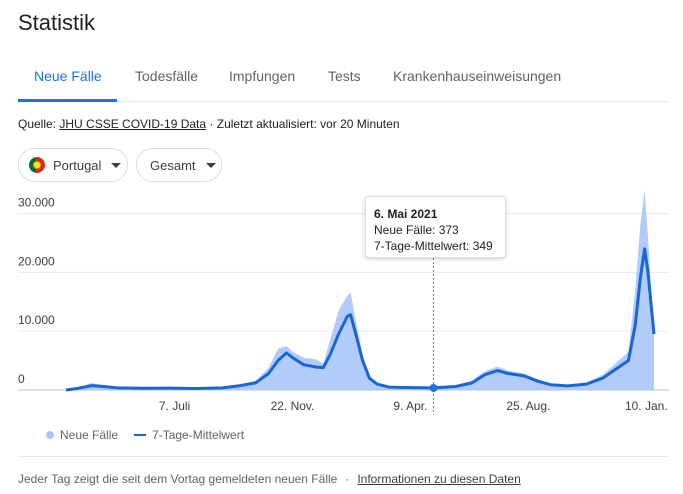 The height and width of the screenshot is (494, 683). I want to click on y-tick-label: 10.000, so click(36, 320).